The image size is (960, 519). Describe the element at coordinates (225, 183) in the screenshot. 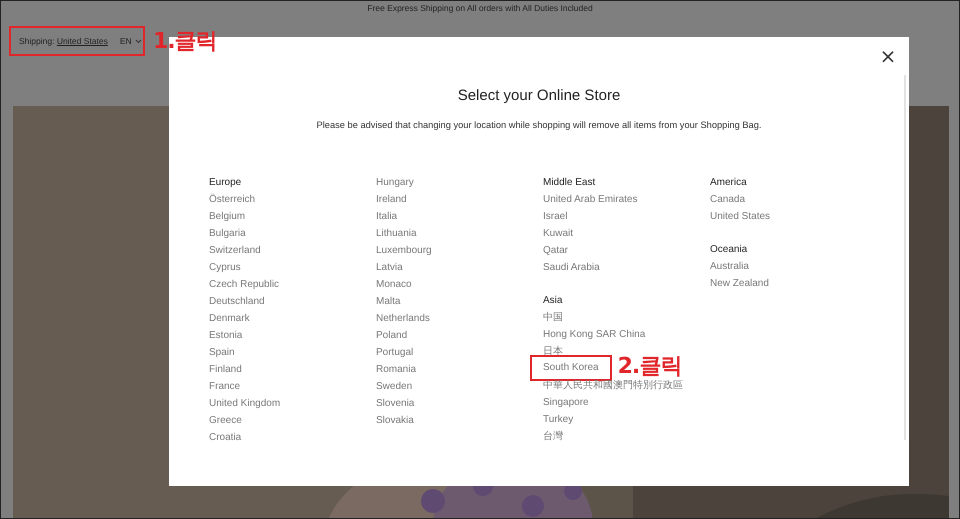

I see `region-heading: Europe` at that location.